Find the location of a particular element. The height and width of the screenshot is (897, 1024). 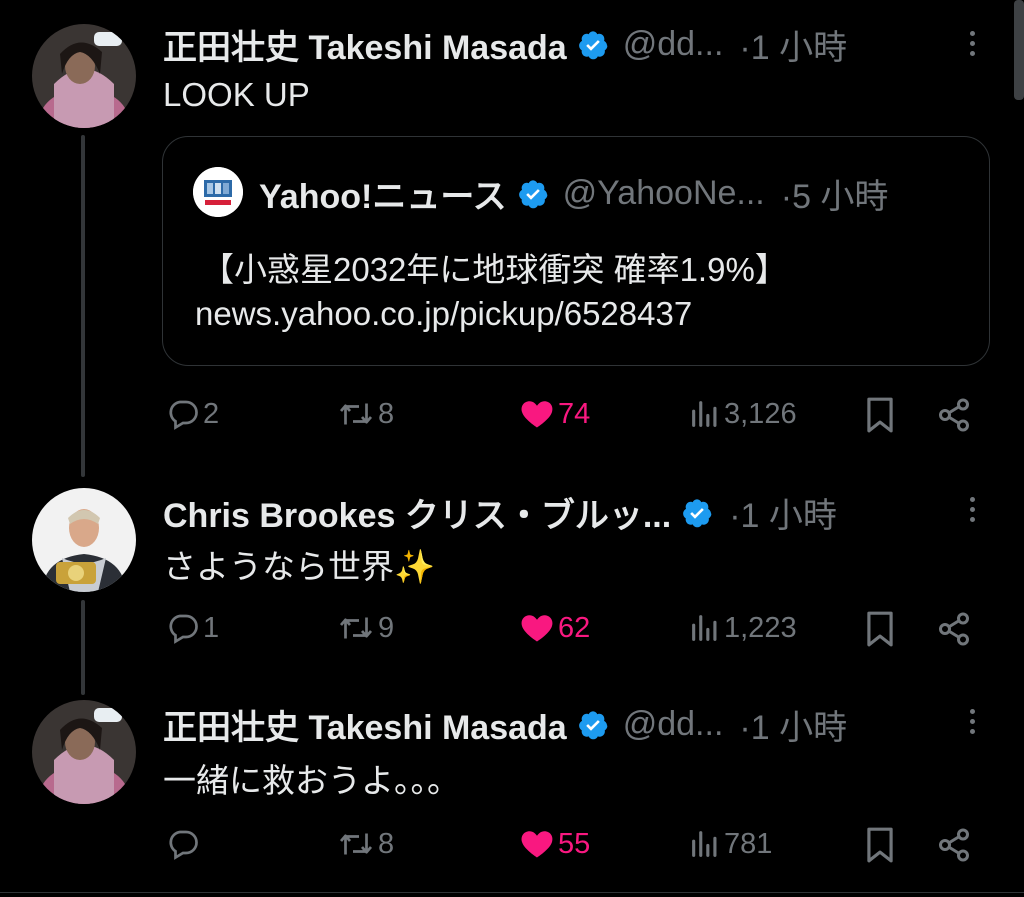

like-button: 62 is located at coordinates (554, 628).